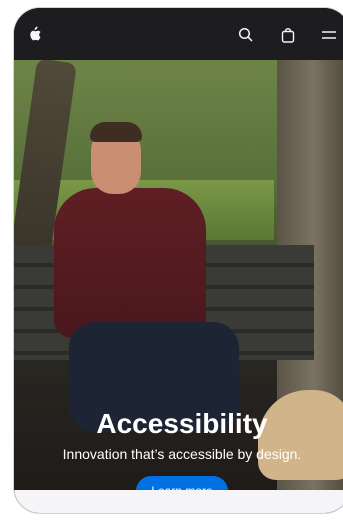 The height and width of the screenshot is (522, 343). I want to click on menu-icon, so click(329, 35).